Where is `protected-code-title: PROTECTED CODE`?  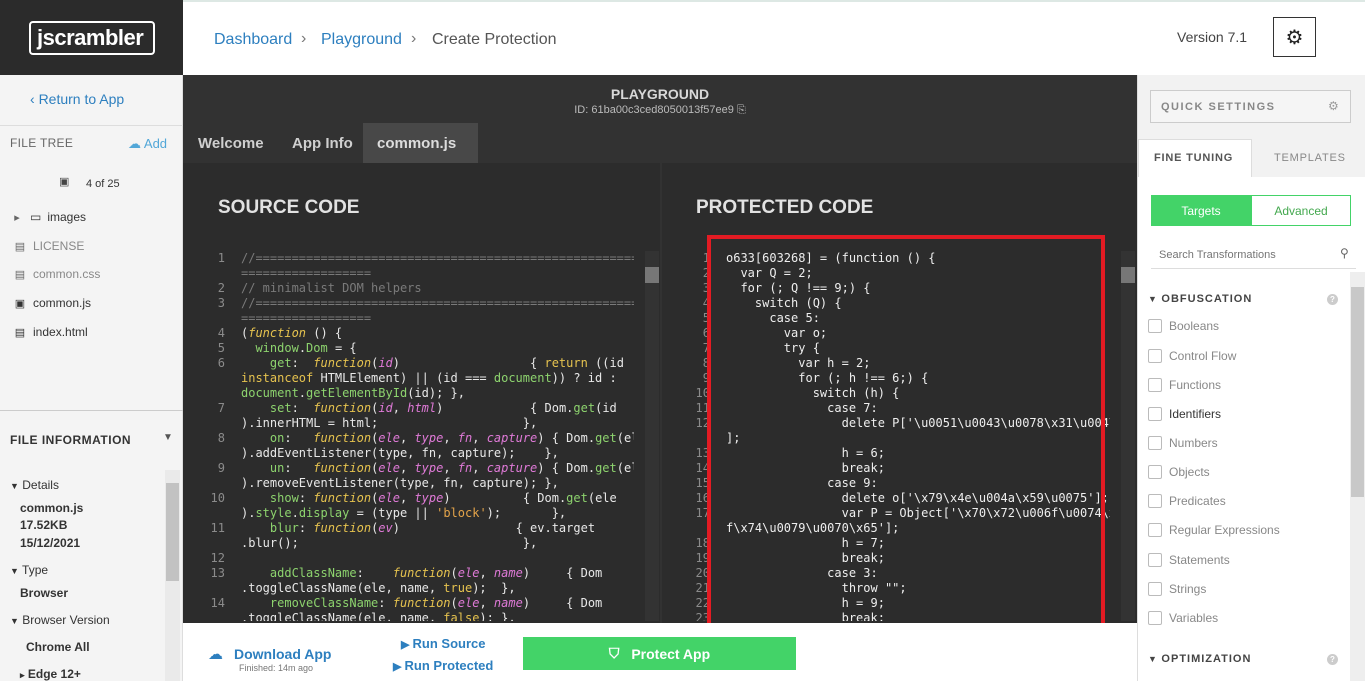
protected-code-title: PROTECTED CODE is located at coordinates (785, 207).